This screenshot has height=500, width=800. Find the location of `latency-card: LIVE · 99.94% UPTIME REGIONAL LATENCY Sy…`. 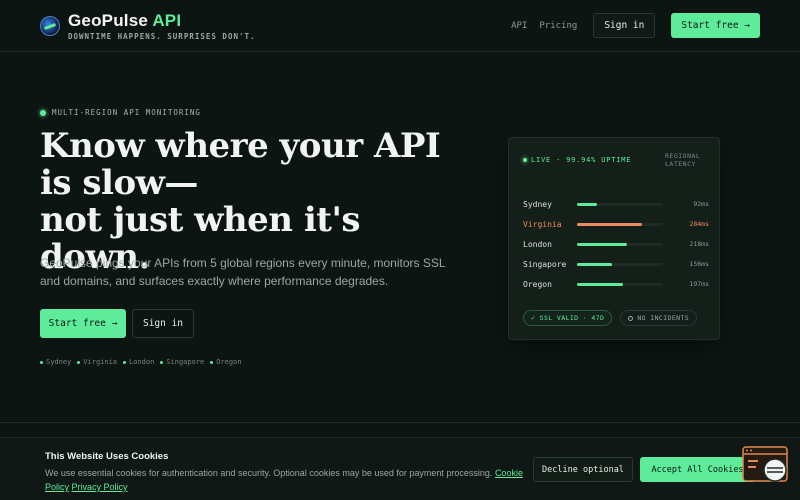

latency-card: LIVE · 99.94% UPTIME REGIONAL LATENCY Sy… is located at coordinates (614, 238).